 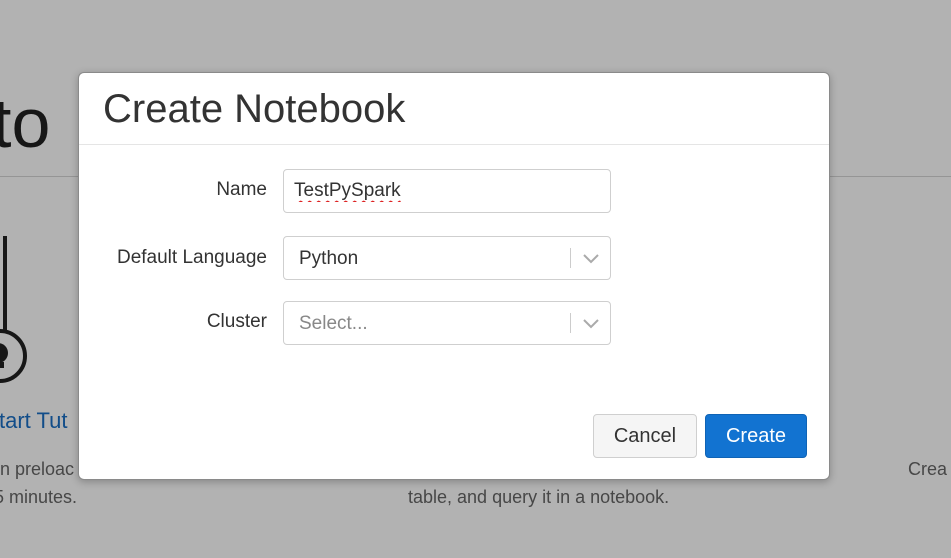 I want to click on cluster-label: Cluster, so click(x=236, y=321).